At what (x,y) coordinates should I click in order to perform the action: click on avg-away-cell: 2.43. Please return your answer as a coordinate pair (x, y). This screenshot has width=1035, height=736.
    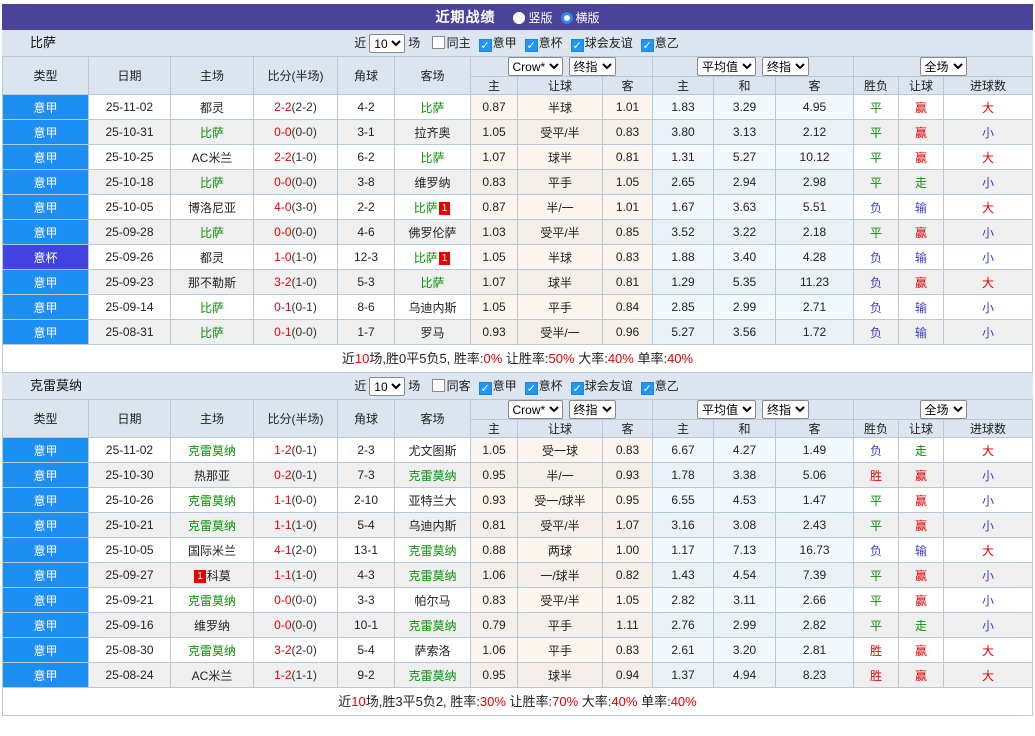
    Looking at the image, I should click on (815, 525).